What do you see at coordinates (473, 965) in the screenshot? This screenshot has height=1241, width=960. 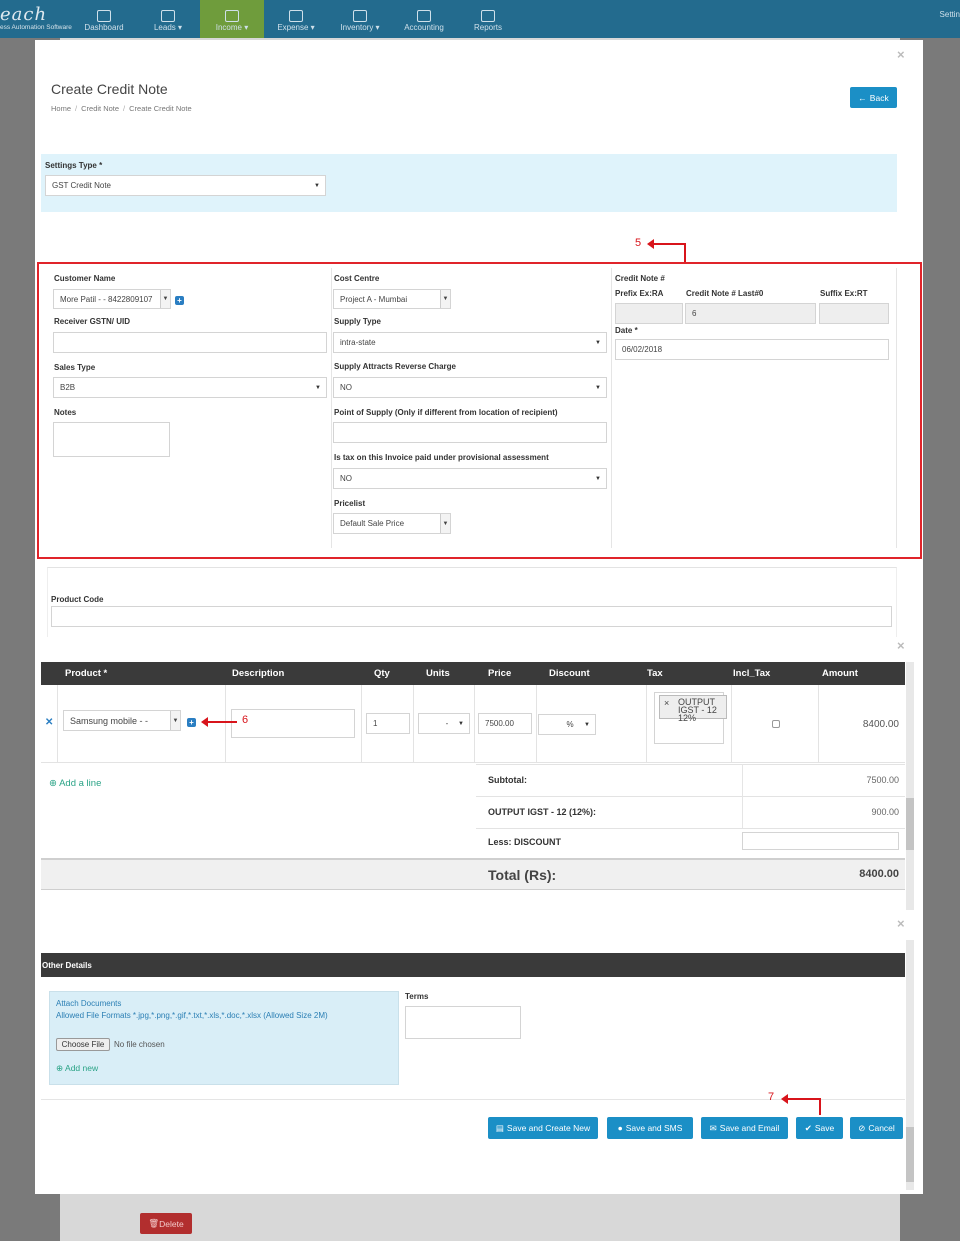 I see `other-details-header: Other Details` at bounding box center [473, 965].